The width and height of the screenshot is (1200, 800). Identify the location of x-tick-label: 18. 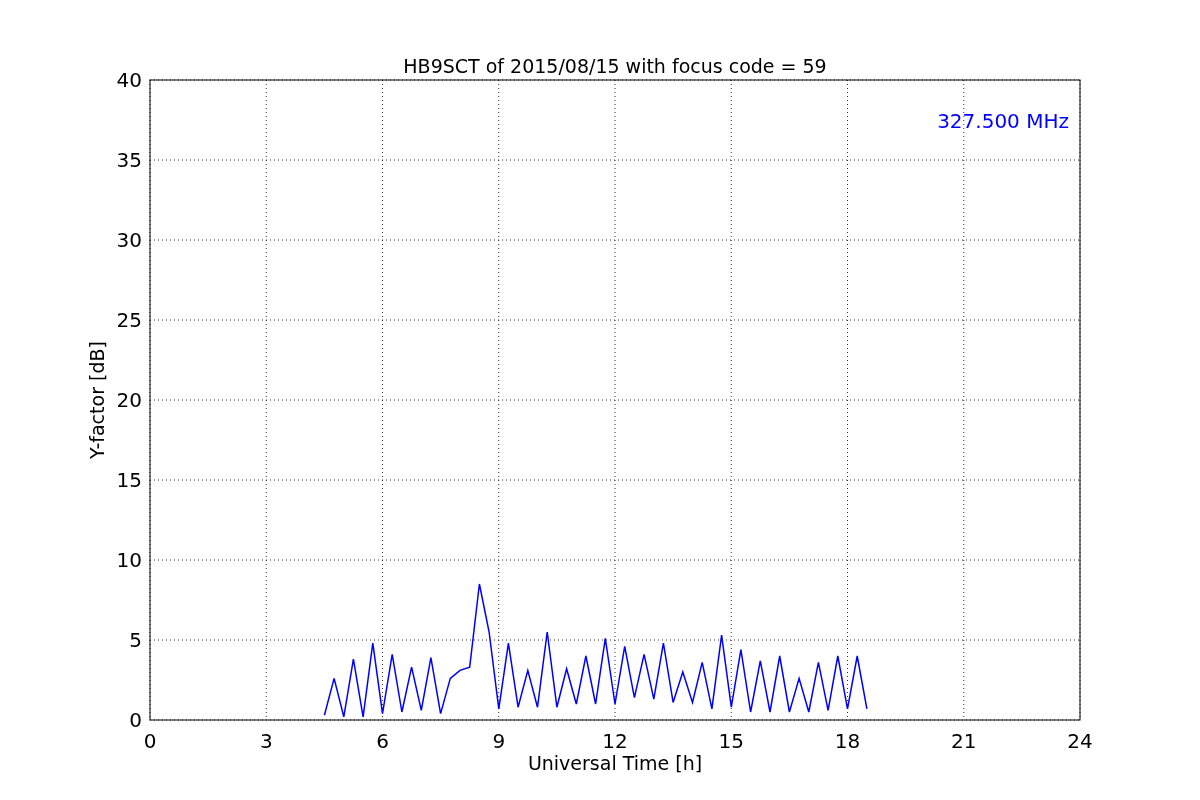
(847, 741).